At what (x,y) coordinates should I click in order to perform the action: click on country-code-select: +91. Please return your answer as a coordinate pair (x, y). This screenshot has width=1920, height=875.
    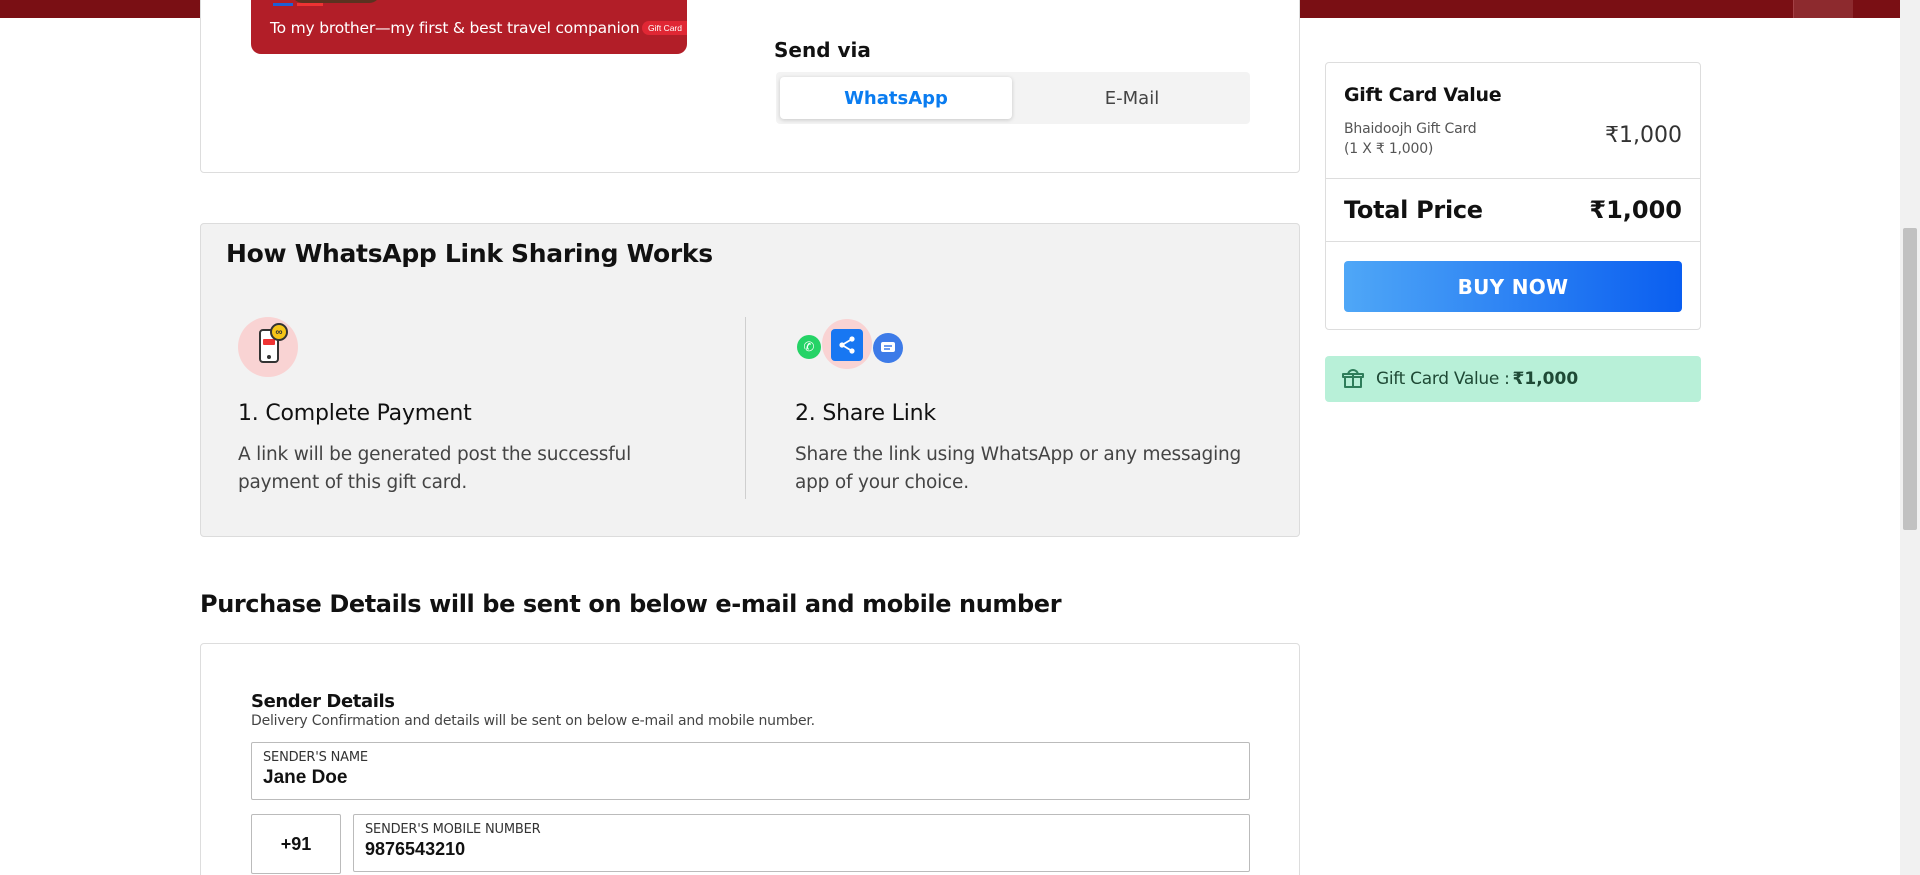
    Looking at the image, I should click on (296, 844).